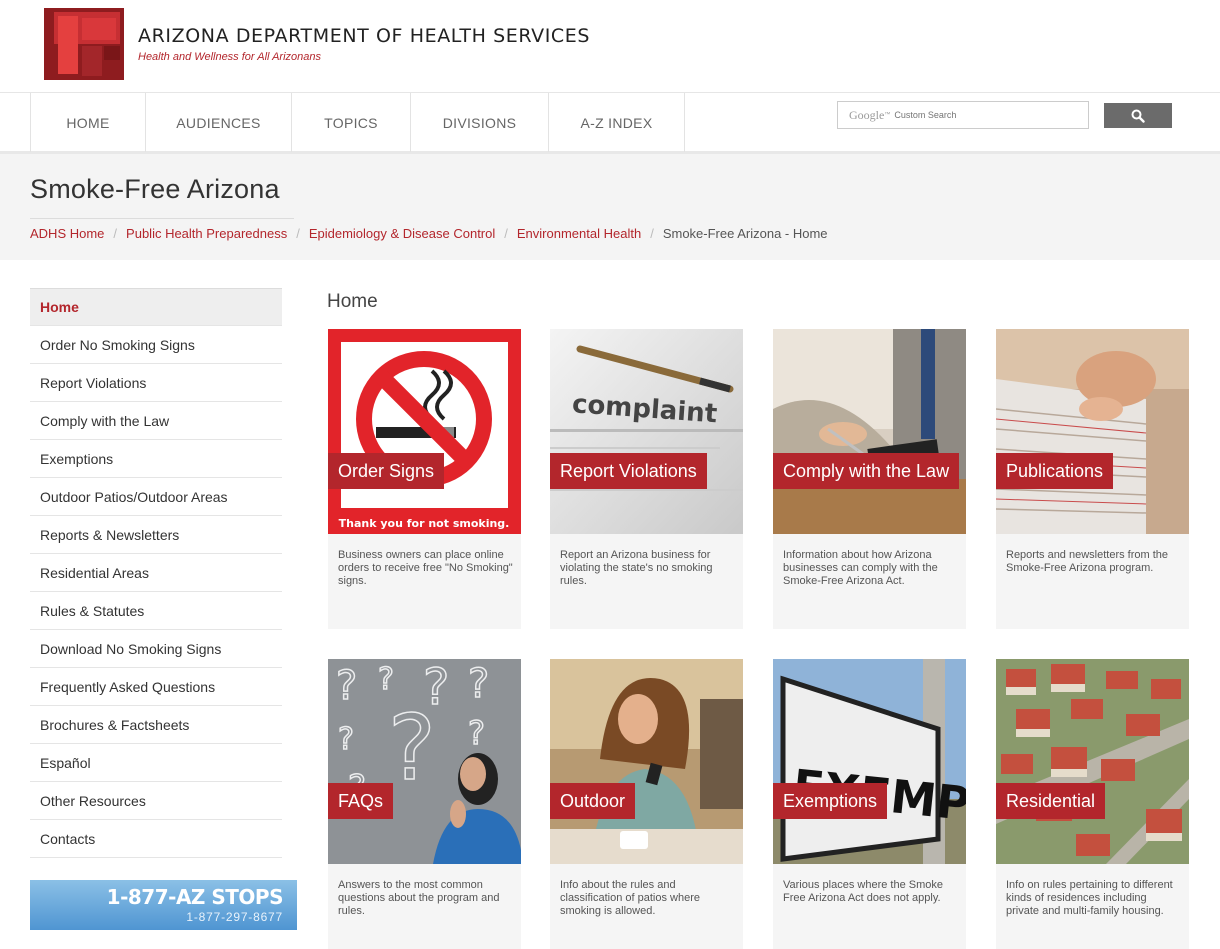 Image resolution: width=1220 pixels, height=949 pixels. Describe the element at coordinates (156, 801) in the screenshot. I see `sidebar-item-other-resources: Other Resources` at that location.